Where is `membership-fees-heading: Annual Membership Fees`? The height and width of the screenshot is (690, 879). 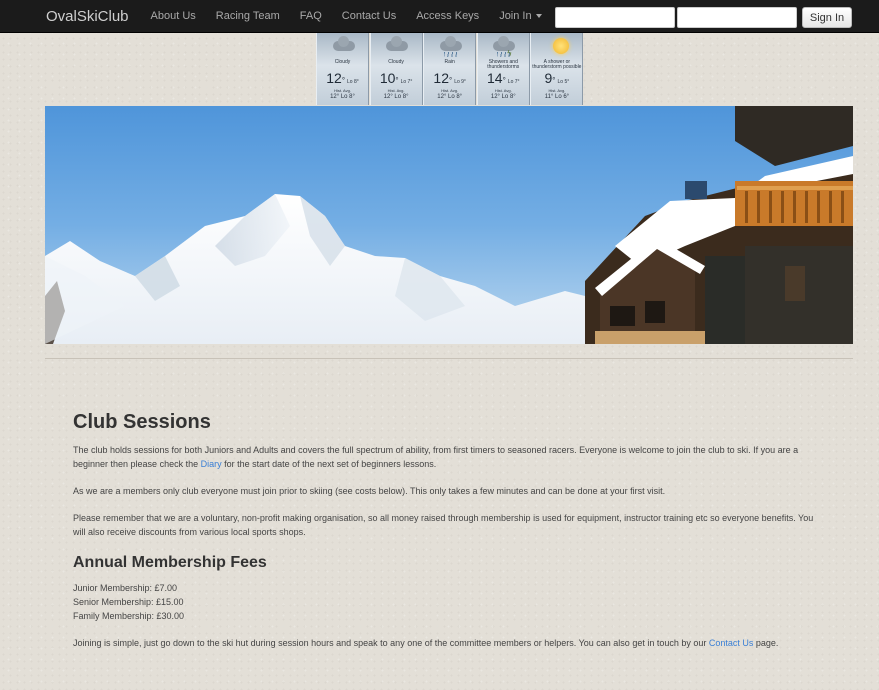
membership-fees-heading: Annual Membership Fees is located at coordinates (170, 562).